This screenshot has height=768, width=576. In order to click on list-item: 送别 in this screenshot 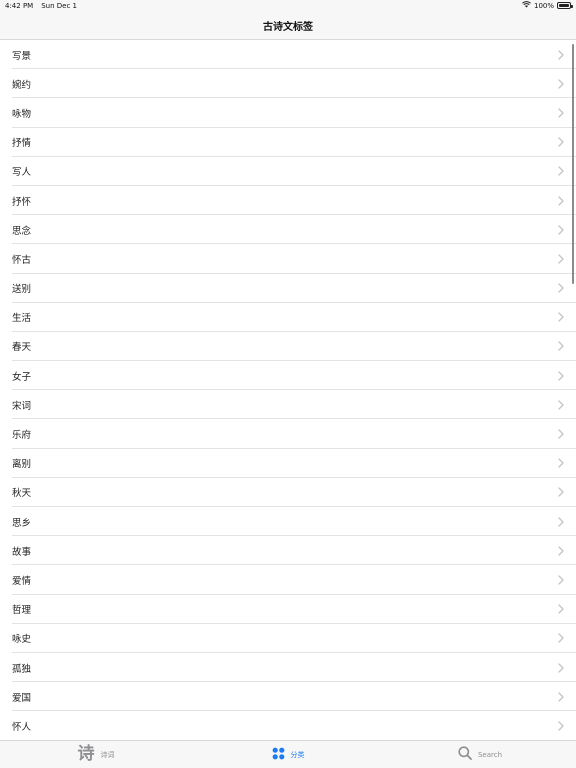, I will do `click(288, 288)`.